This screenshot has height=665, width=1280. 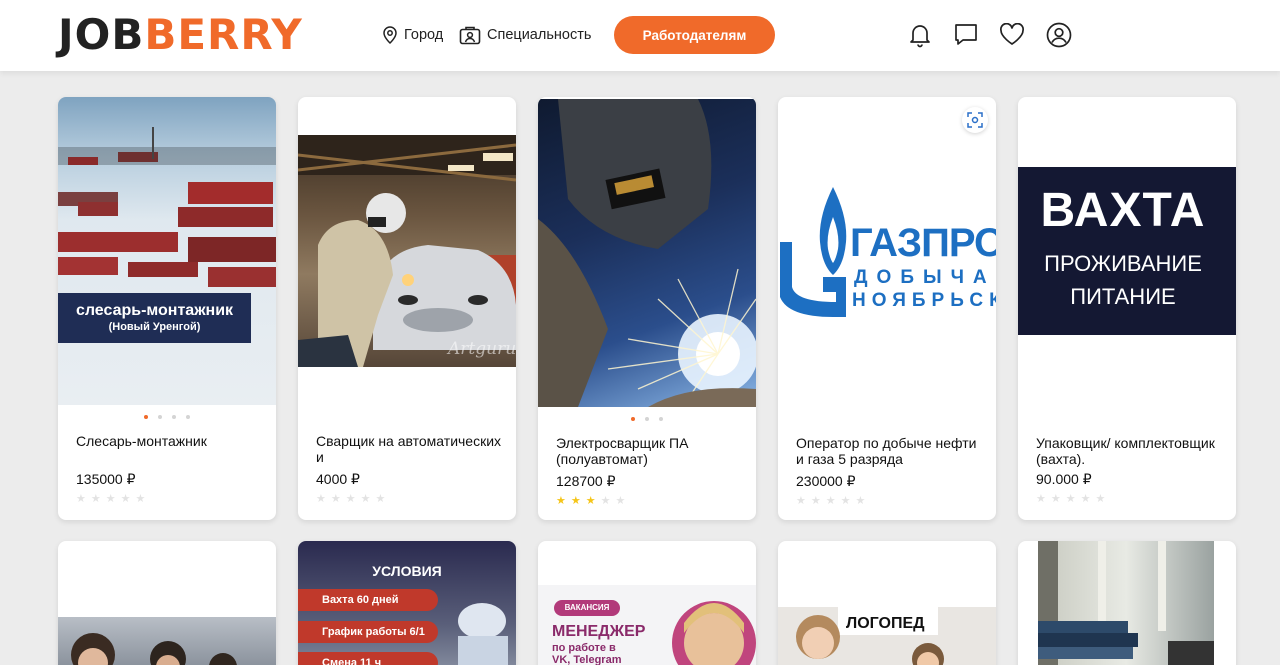 I want to click on banner-heading: ЛОГОПЕД, so click(x=885, y=623).